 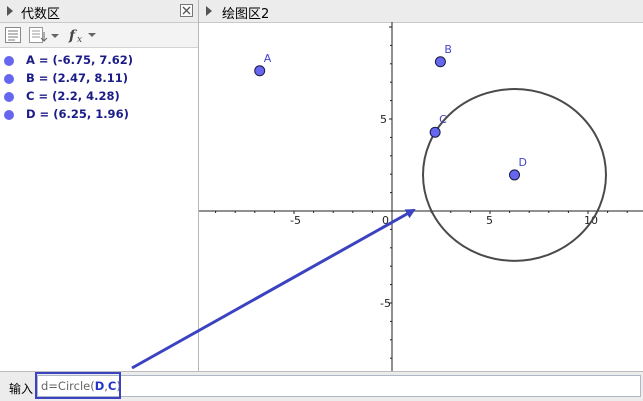 I want to click on x-tick-label: -5, so click(x=295, y=220).